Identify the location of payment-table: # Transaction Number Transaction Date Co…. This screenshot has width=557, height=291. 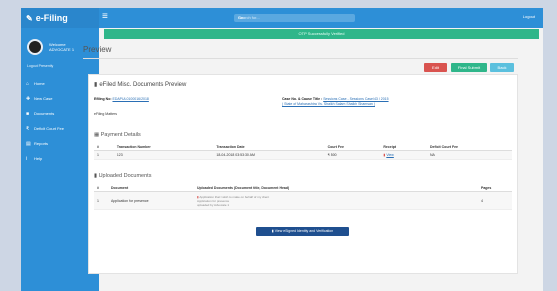
(303, 151).